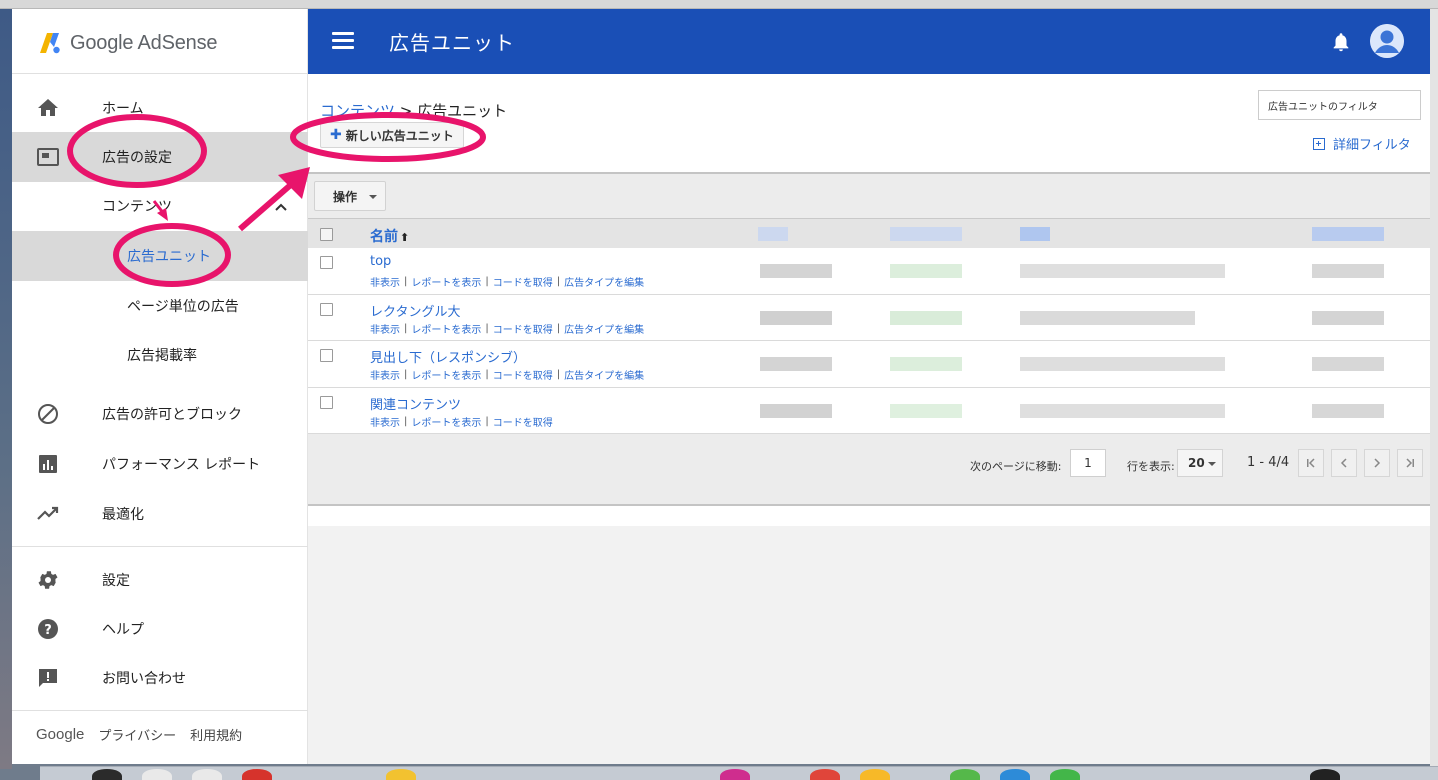 The width and height of the screenshot is (1438, 780). What do you see at coordinates (1341, 42) in the screenshot?
I see `notification-bell-icon` at bounding box center [1341, 42].